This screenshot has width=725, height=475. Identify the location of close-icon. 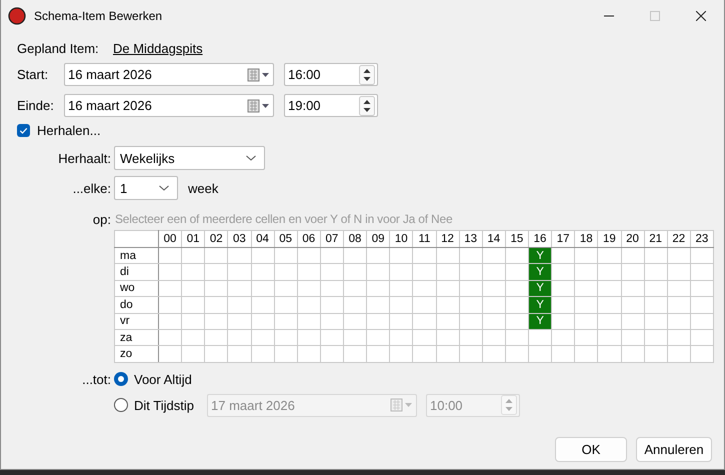
(701, 16).